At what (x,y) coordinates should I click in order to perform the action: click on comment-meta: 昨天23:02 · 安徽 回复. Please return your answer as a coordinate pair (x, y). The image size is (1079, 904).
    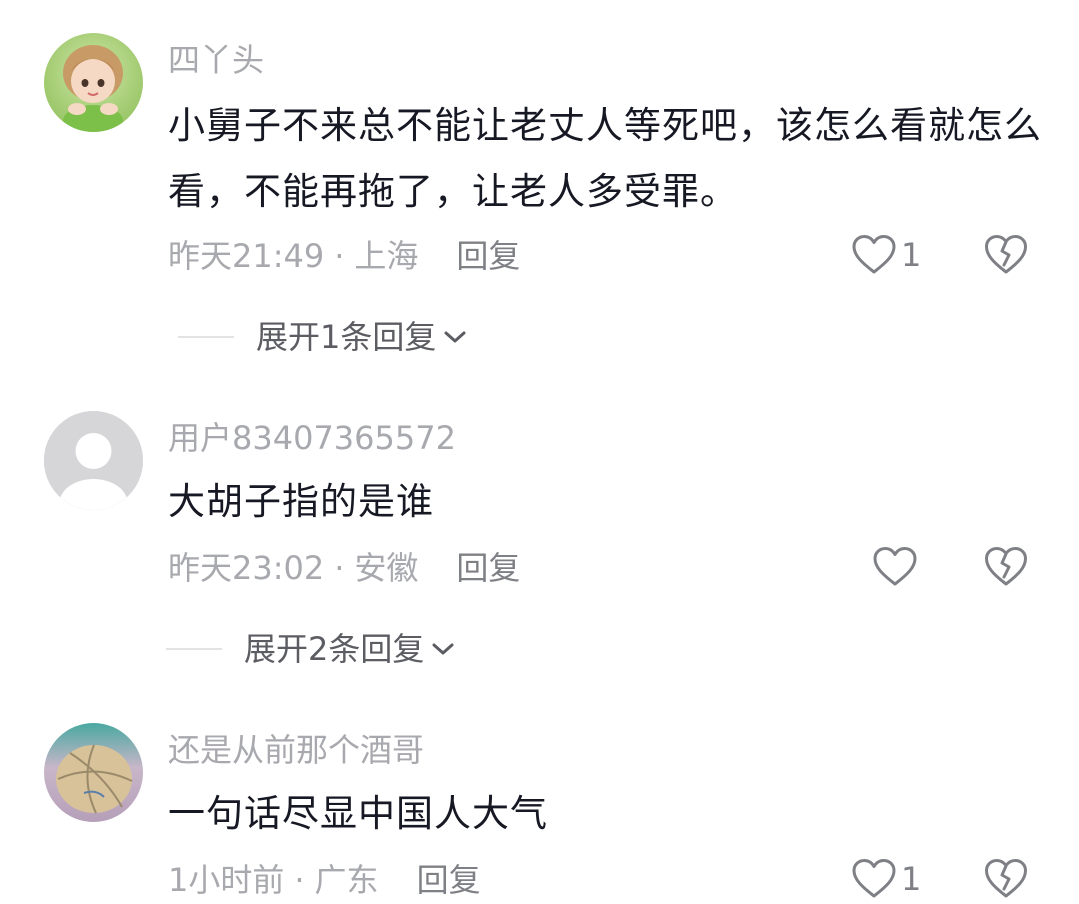
    Looking at the image, I should click on (344, 568).